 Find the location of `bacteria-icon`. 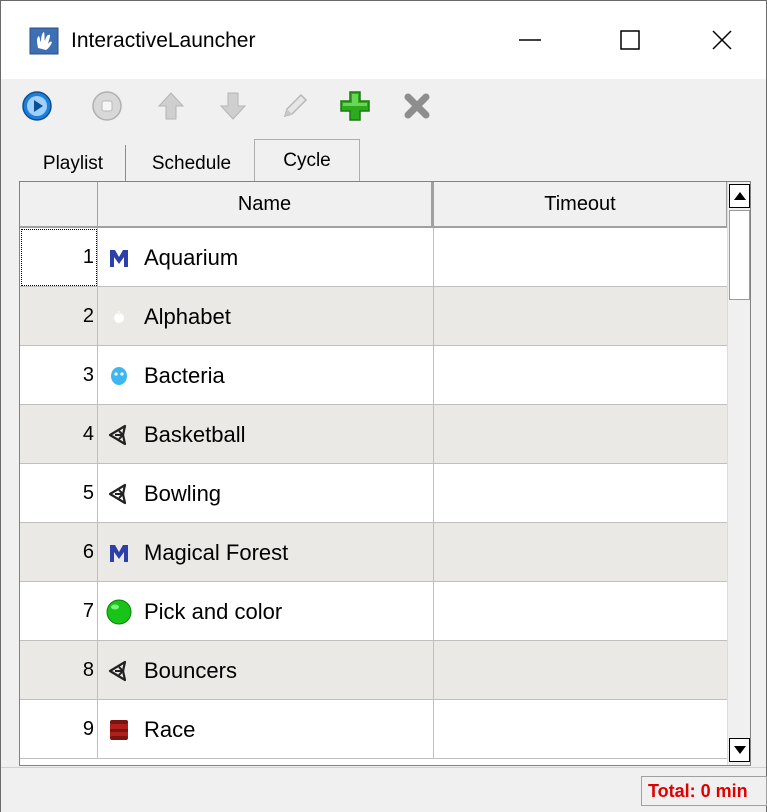

bacteria-icon is located at coordinates (119, 376).